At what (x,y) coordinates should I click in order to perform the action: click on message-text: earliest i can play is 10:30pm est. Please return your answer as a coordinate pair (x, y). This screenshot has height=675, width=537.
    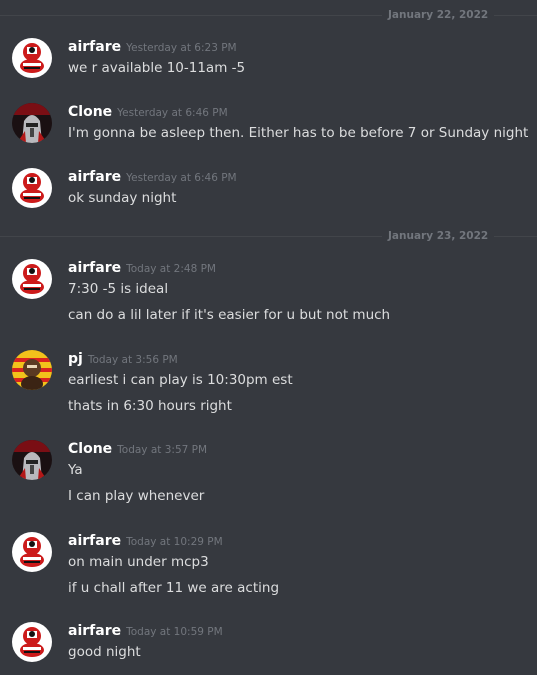
    Looking at the image, I should click on (180, 380).